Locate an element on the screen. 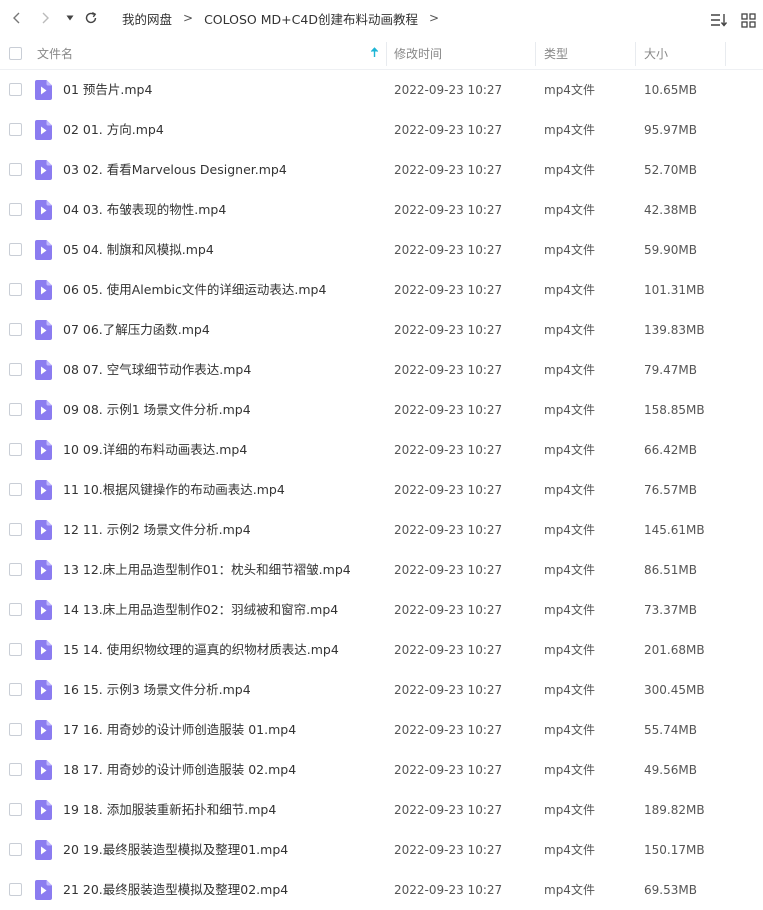 This screenshot has height=910, width=763. refresh-button is located at coordinates (91, 18).